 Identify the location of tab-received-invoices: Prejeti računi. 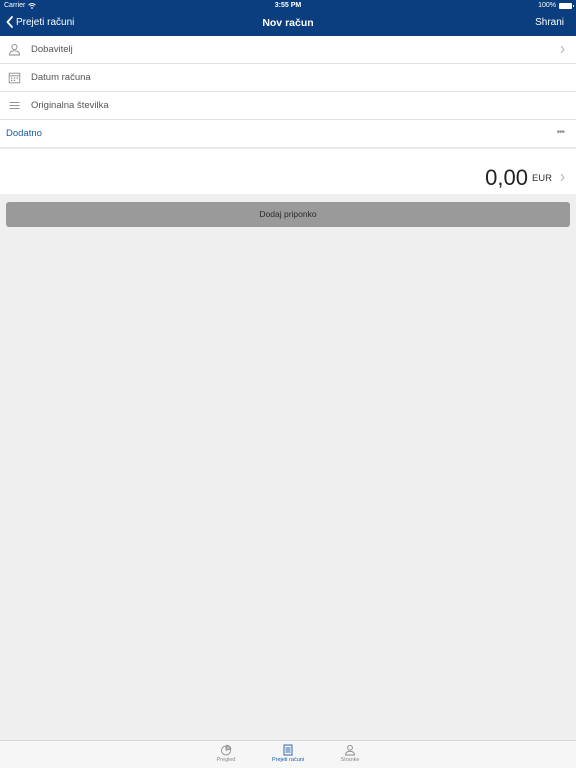
(288, 753).